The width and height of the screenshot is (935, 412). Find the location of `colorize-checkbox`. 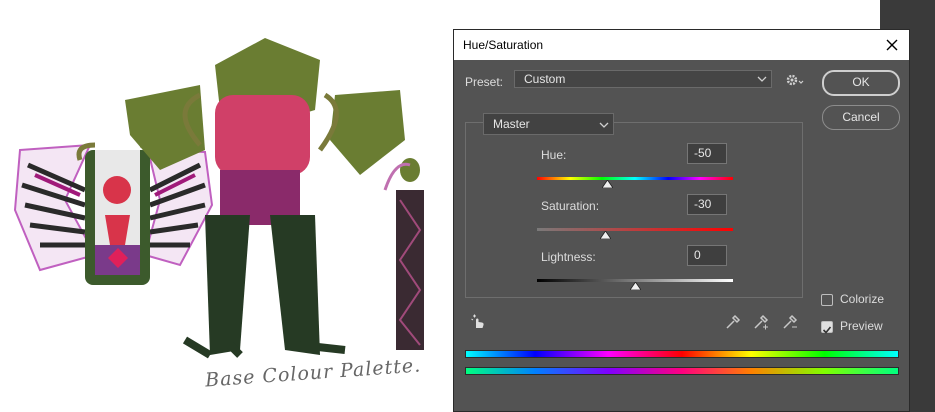

colorize-checkbox is located at coordinates (827, 300).